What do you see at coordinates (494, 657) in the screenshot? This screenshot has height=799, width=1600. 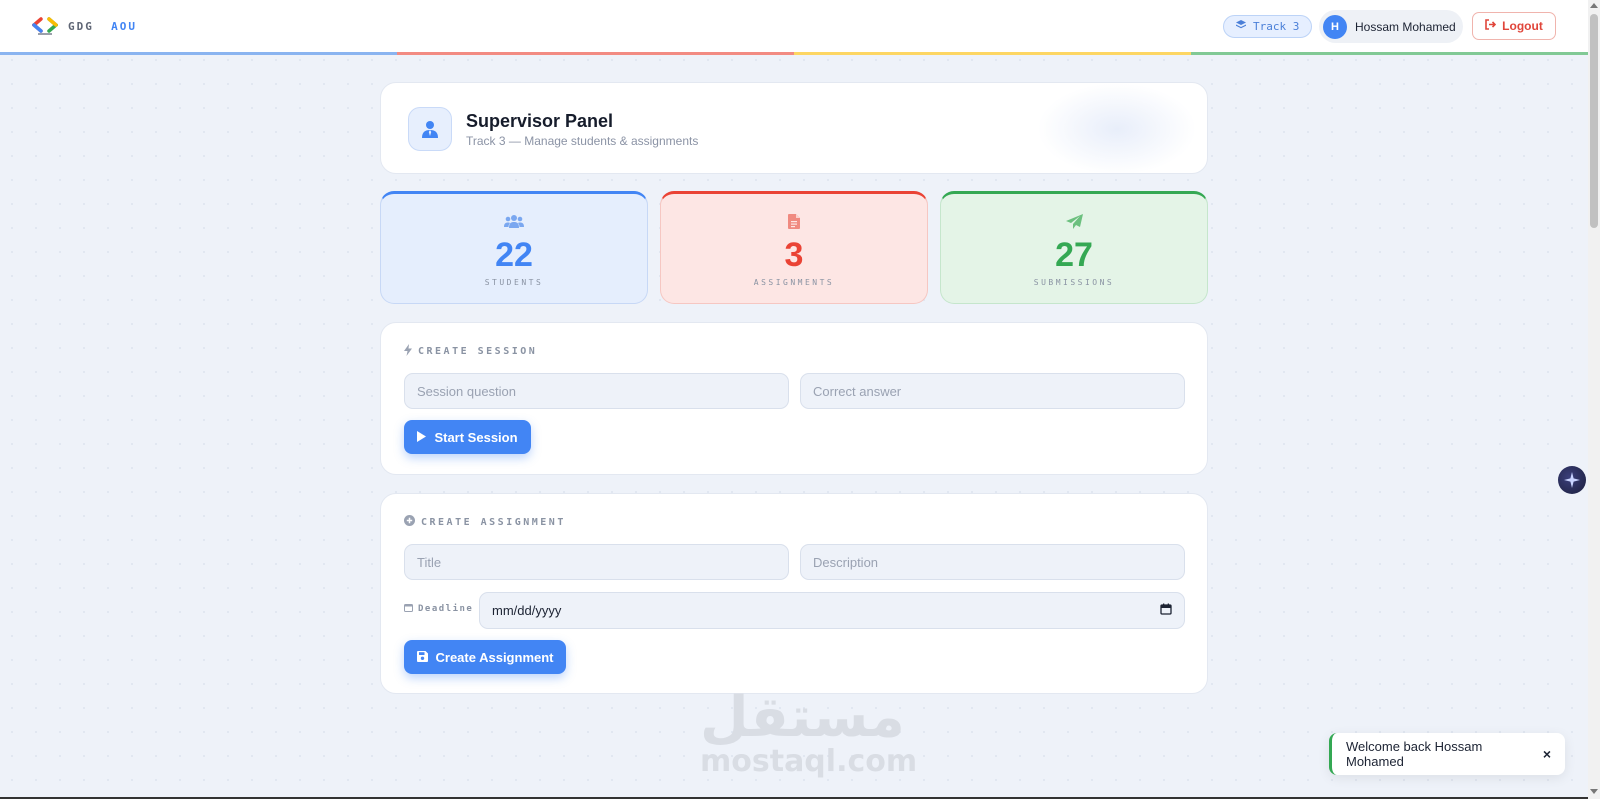 I see `create-assignment-label: Create Assignment` at bounding box center [494, 657].